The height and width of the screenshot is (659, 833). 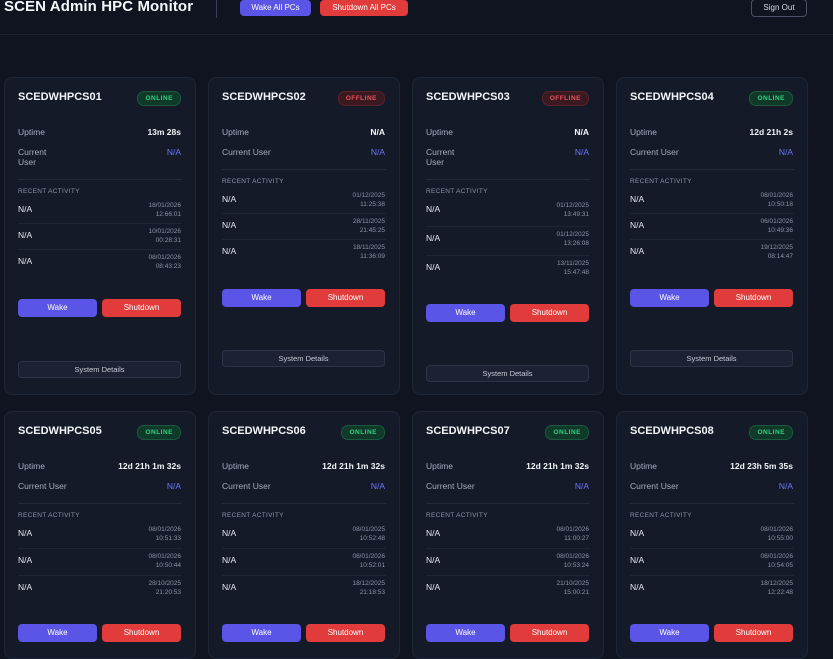 I want to click on activity-time: 10:52:01, so click(x=372, y=565).